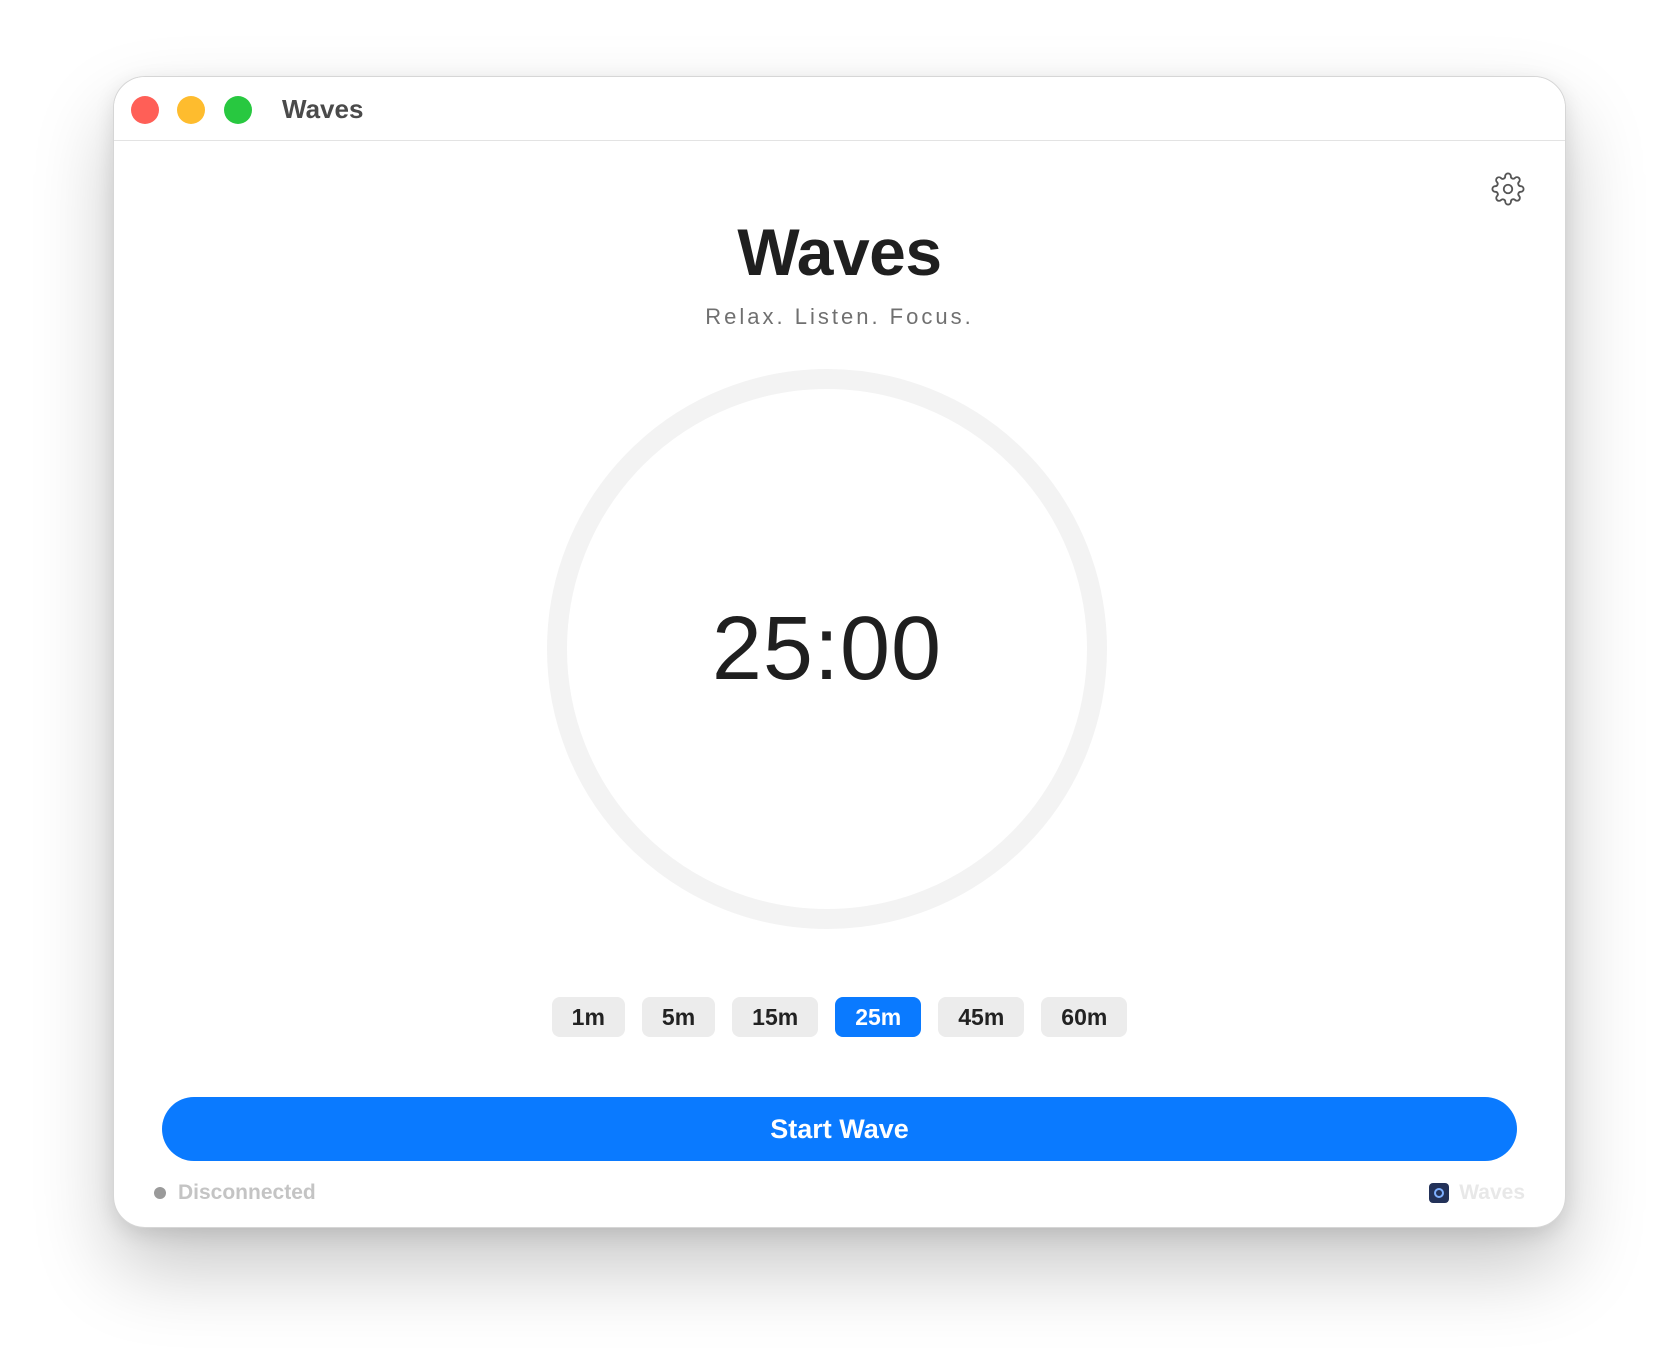  Describe the element at coordinates (878, 1017) in the screenshot. I see `duration-option-25m: 25m` at that location.